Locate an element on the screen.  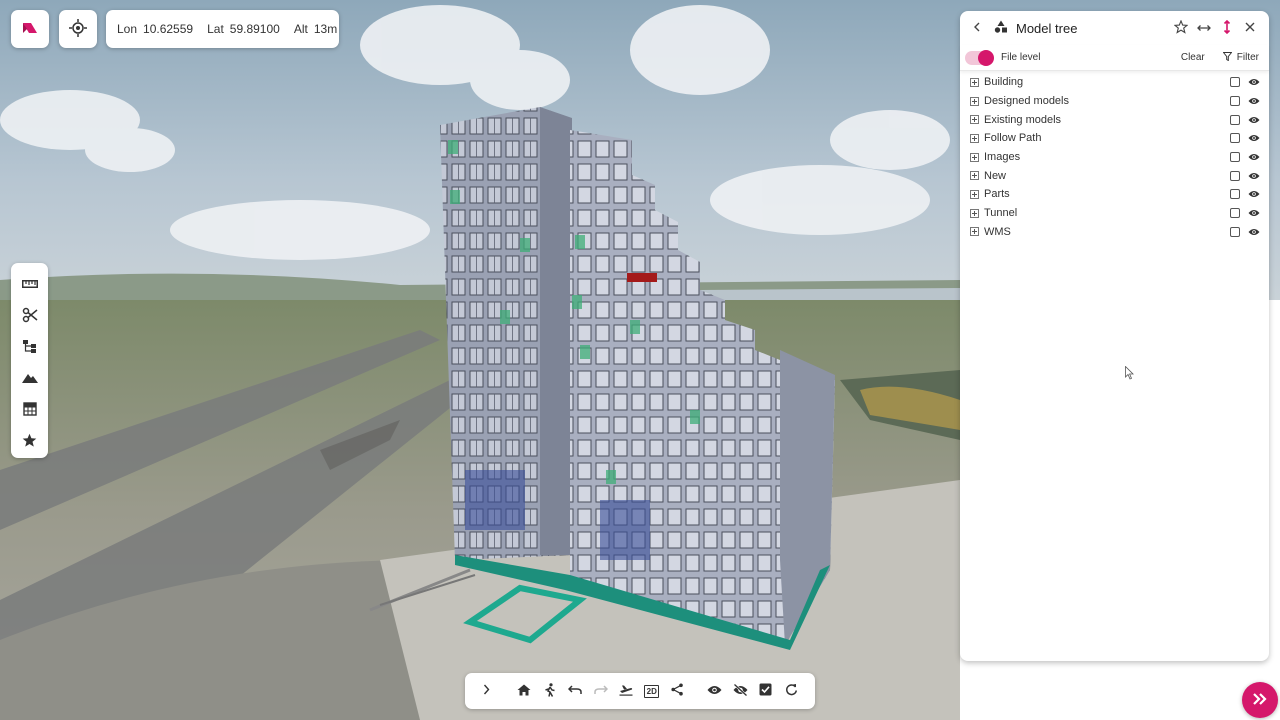
eye-off-icon is located at coordinates (740, 691).